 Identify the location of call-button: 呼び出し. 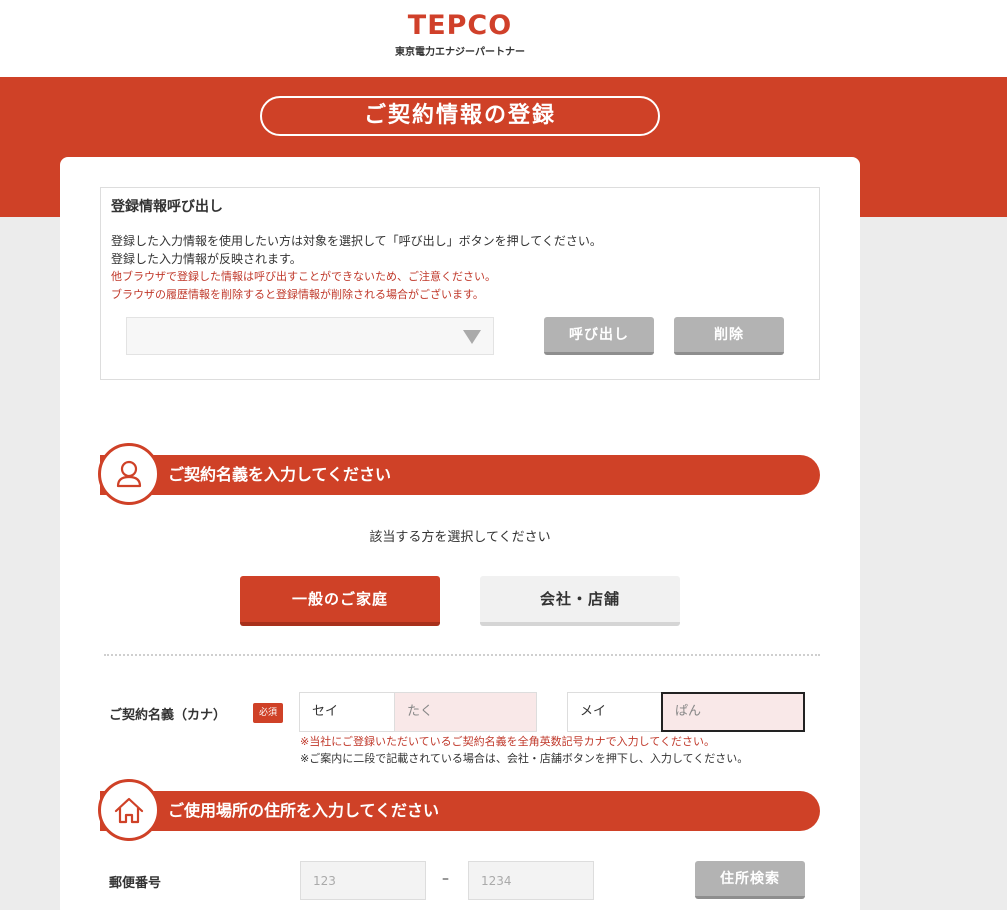
(599, 336).